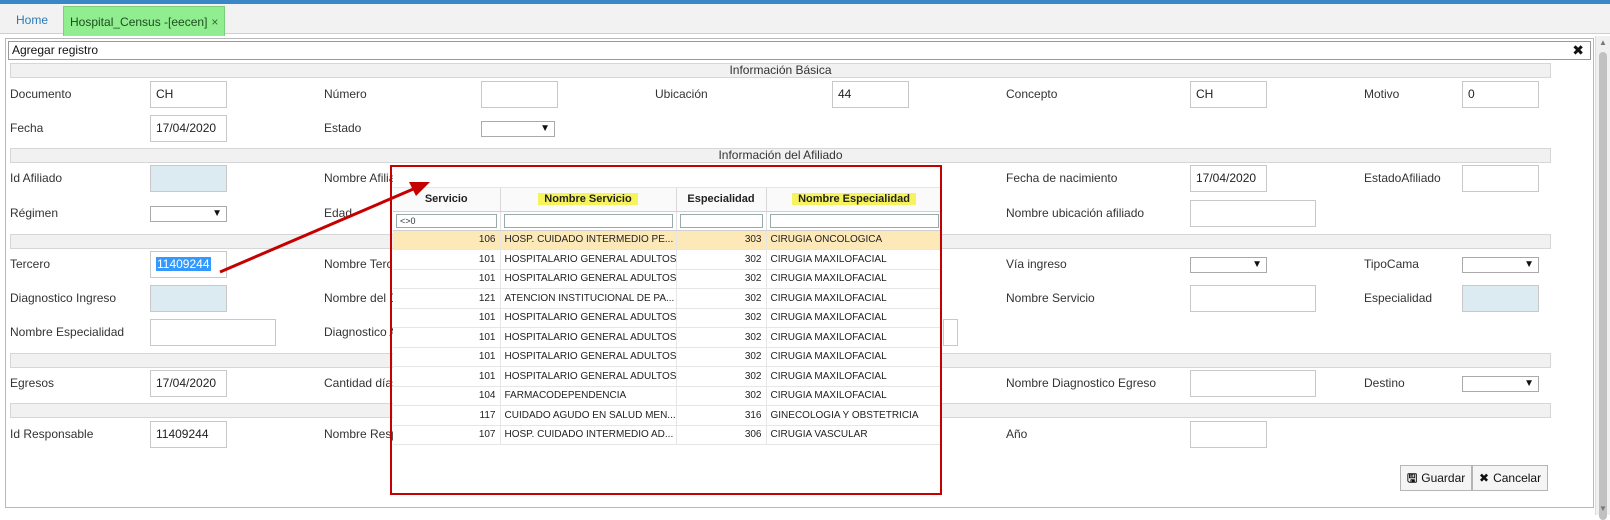  I want to click on cell-nombre-servicio: FARMACODEPENDENCIA, so click(588, 396).